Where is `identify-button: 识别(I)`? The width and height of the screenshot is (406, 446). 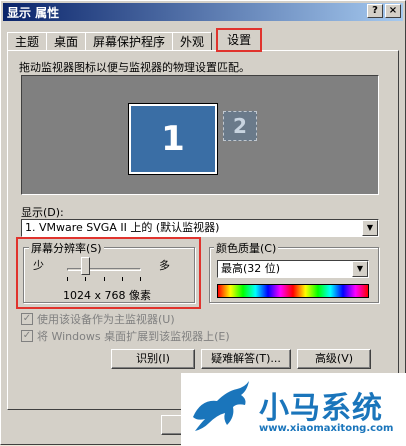
identify-button: 识别(I) is located at coordinates (153, 359).